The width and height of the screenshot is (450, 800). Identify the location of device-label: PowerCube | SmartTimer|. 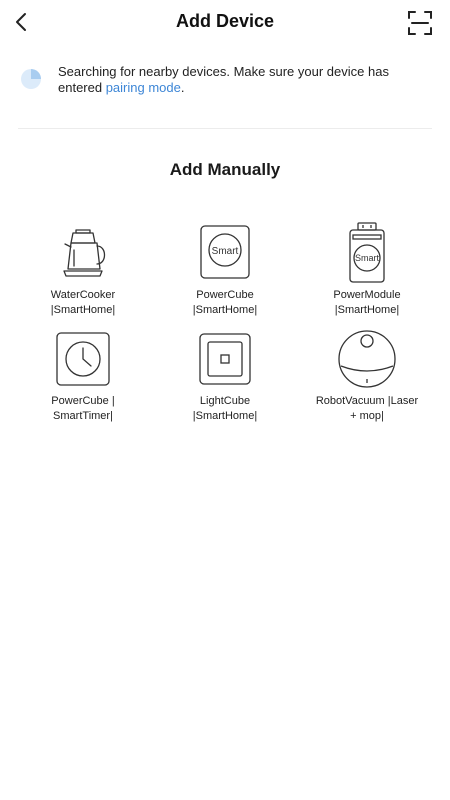
(83, 408).